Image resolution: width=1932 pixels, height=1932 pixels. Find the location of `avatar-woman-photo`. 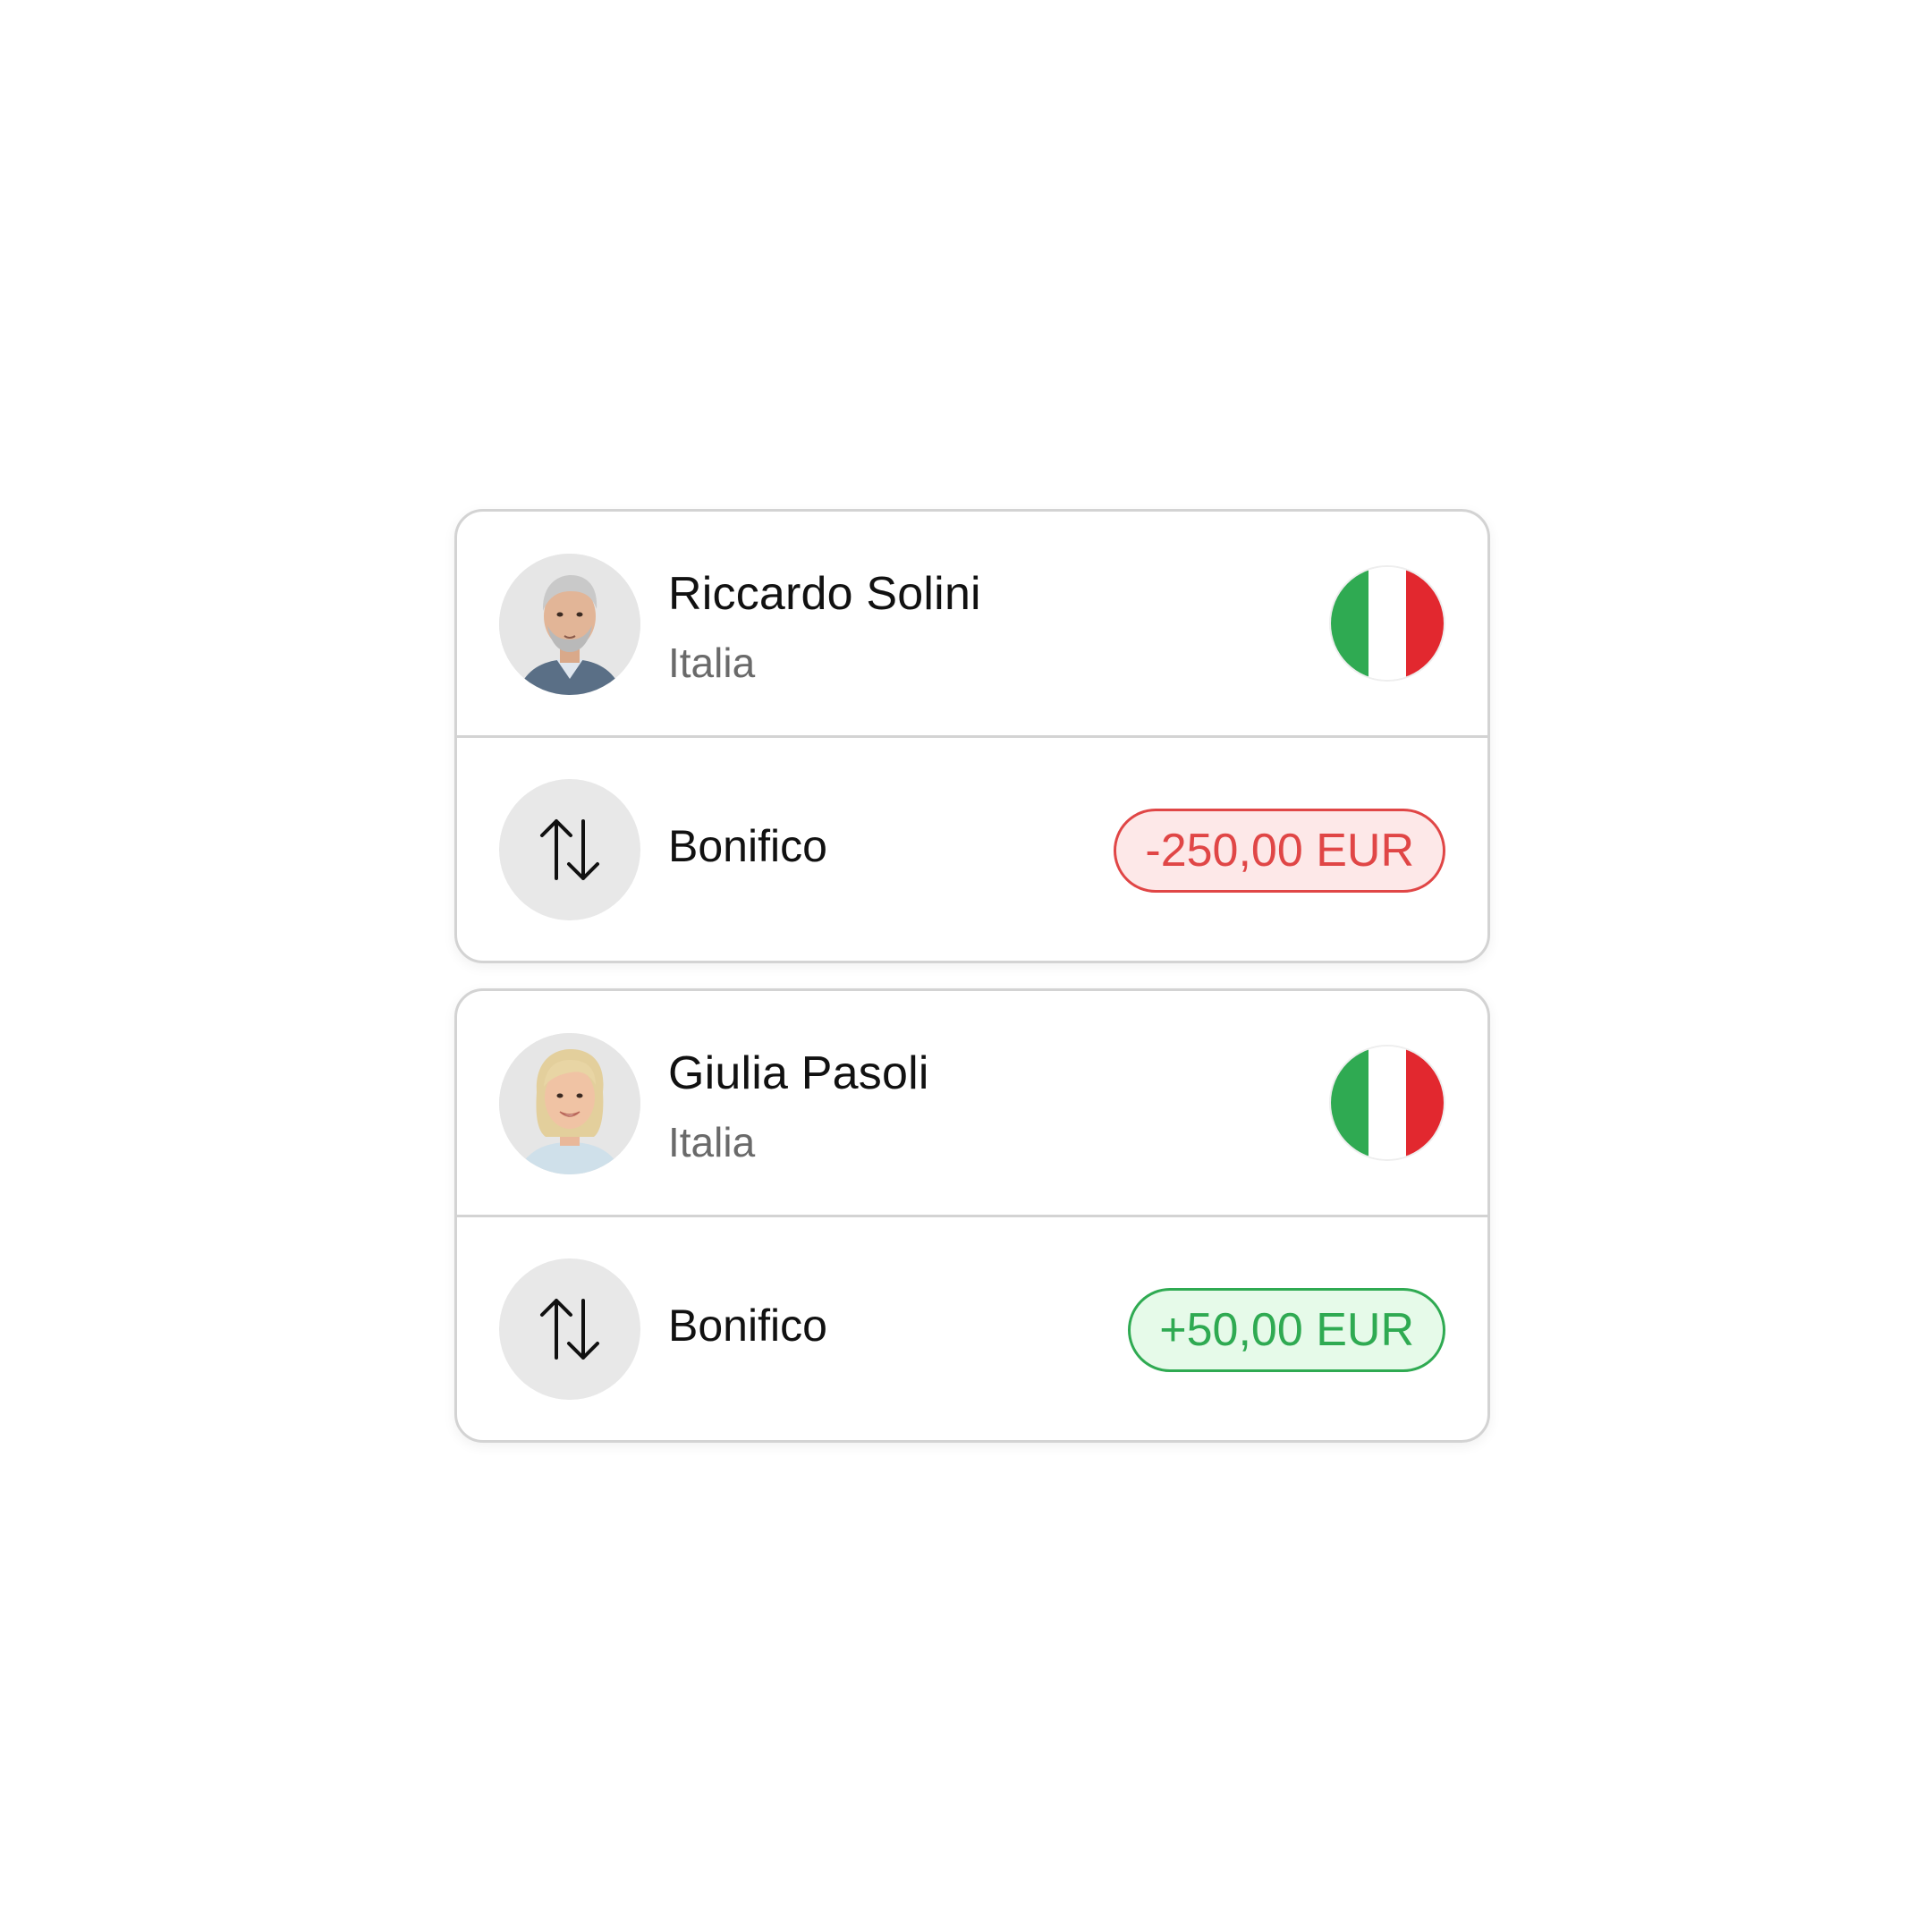

avatar-woman-photo is located at coordinates (569, 1103).